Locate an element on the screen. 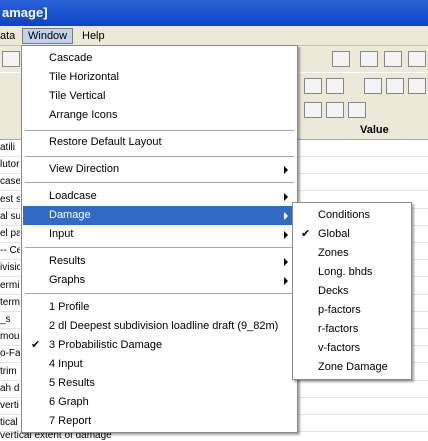 This screenshot has width=428, height=441. grid-row-label: case is located at coordinates (10, 181).